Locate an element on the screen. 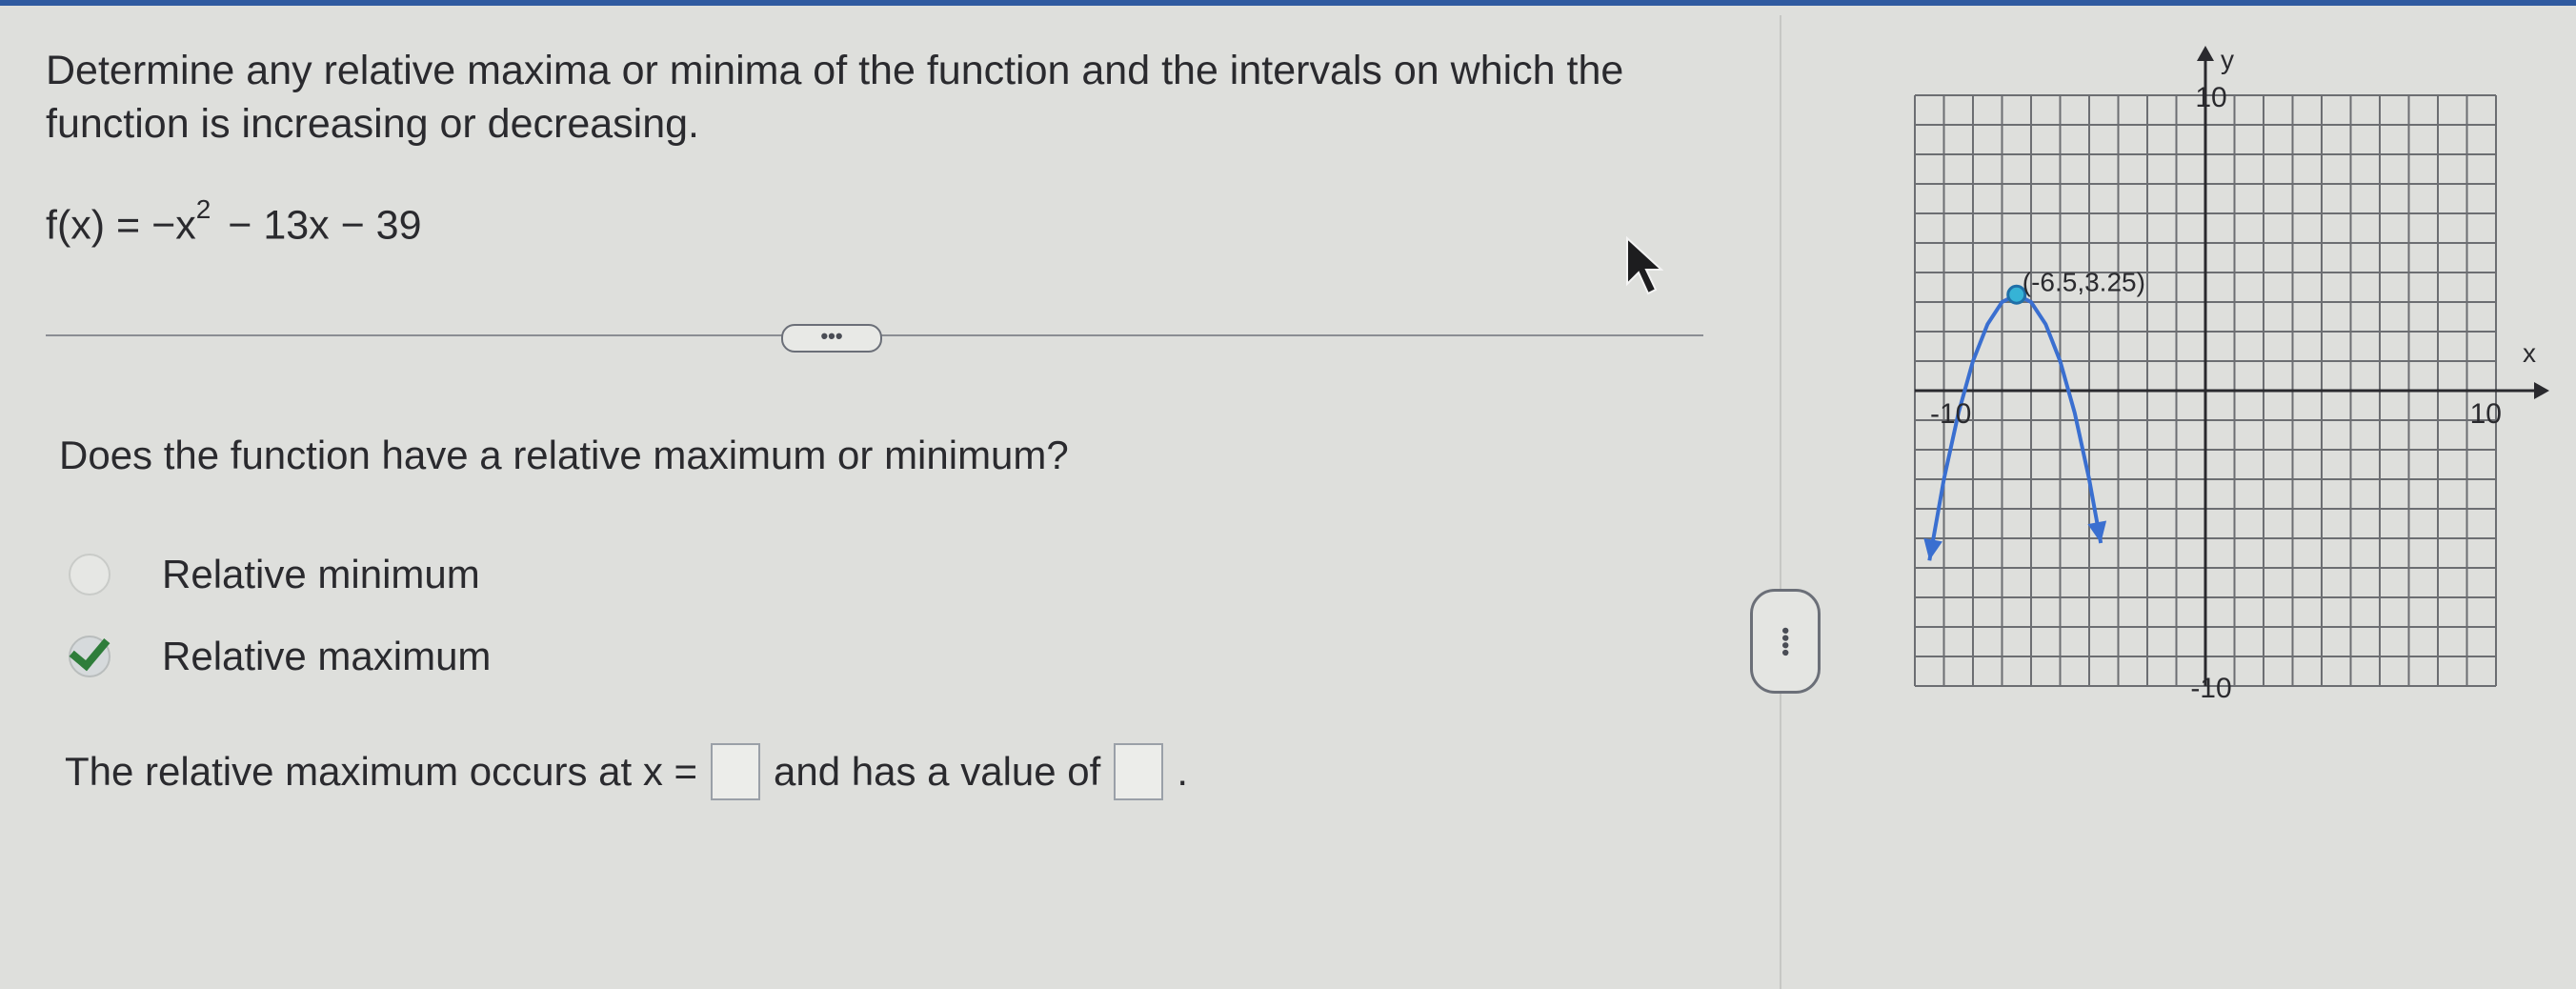 Image resolution: width=2576 pixels, height=989 pixels. x-axis-label: x is located at coordinates (2529, 353).